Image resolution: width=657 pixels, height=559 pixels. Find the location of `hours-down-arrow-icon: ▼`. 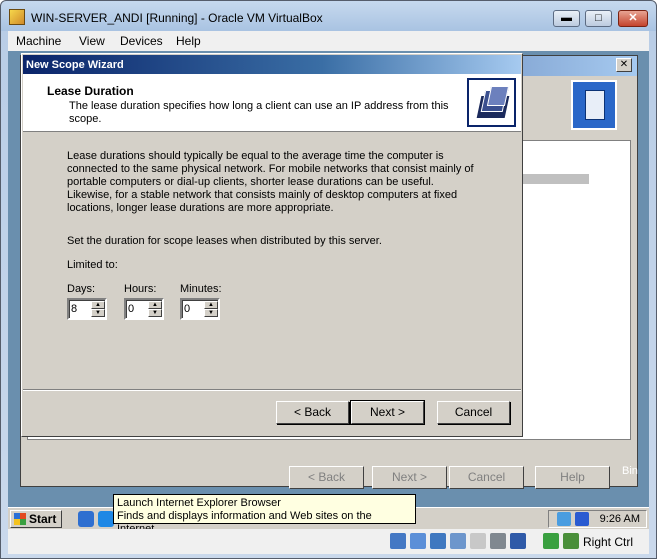

hours-down-arrow-icon: ▼ is located at coordinates (155, 313).